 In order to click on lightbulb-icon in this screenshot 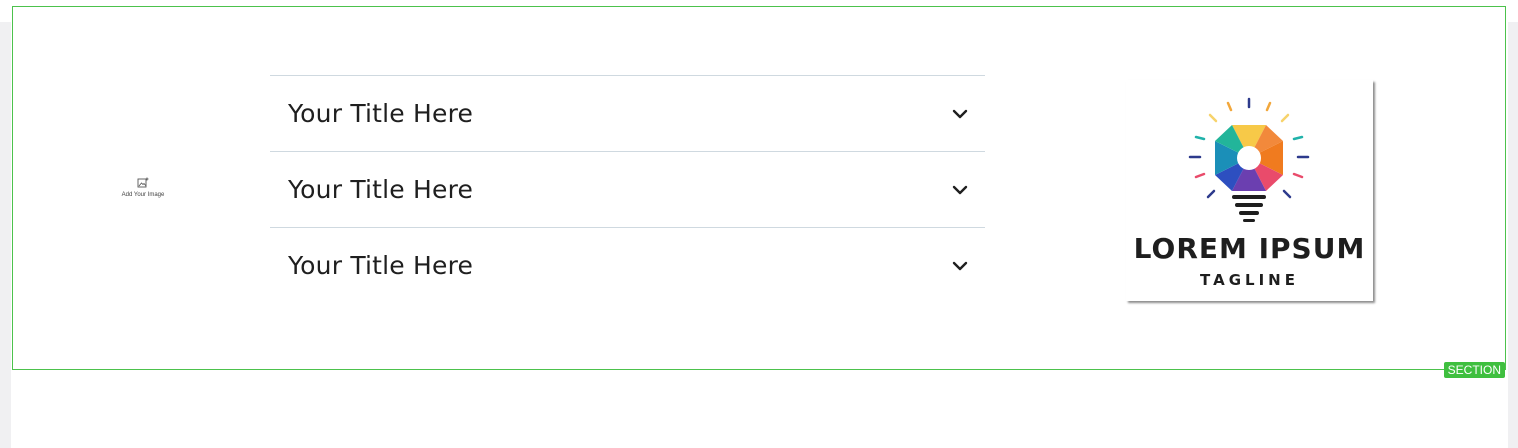, I will do `click(1249, 159)`.